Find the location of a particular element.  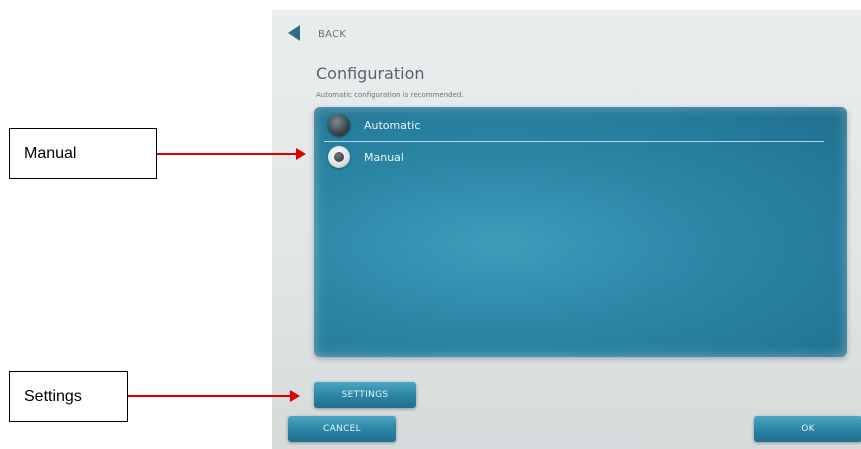

back-button: BACK is located at coordinates (332, 34).